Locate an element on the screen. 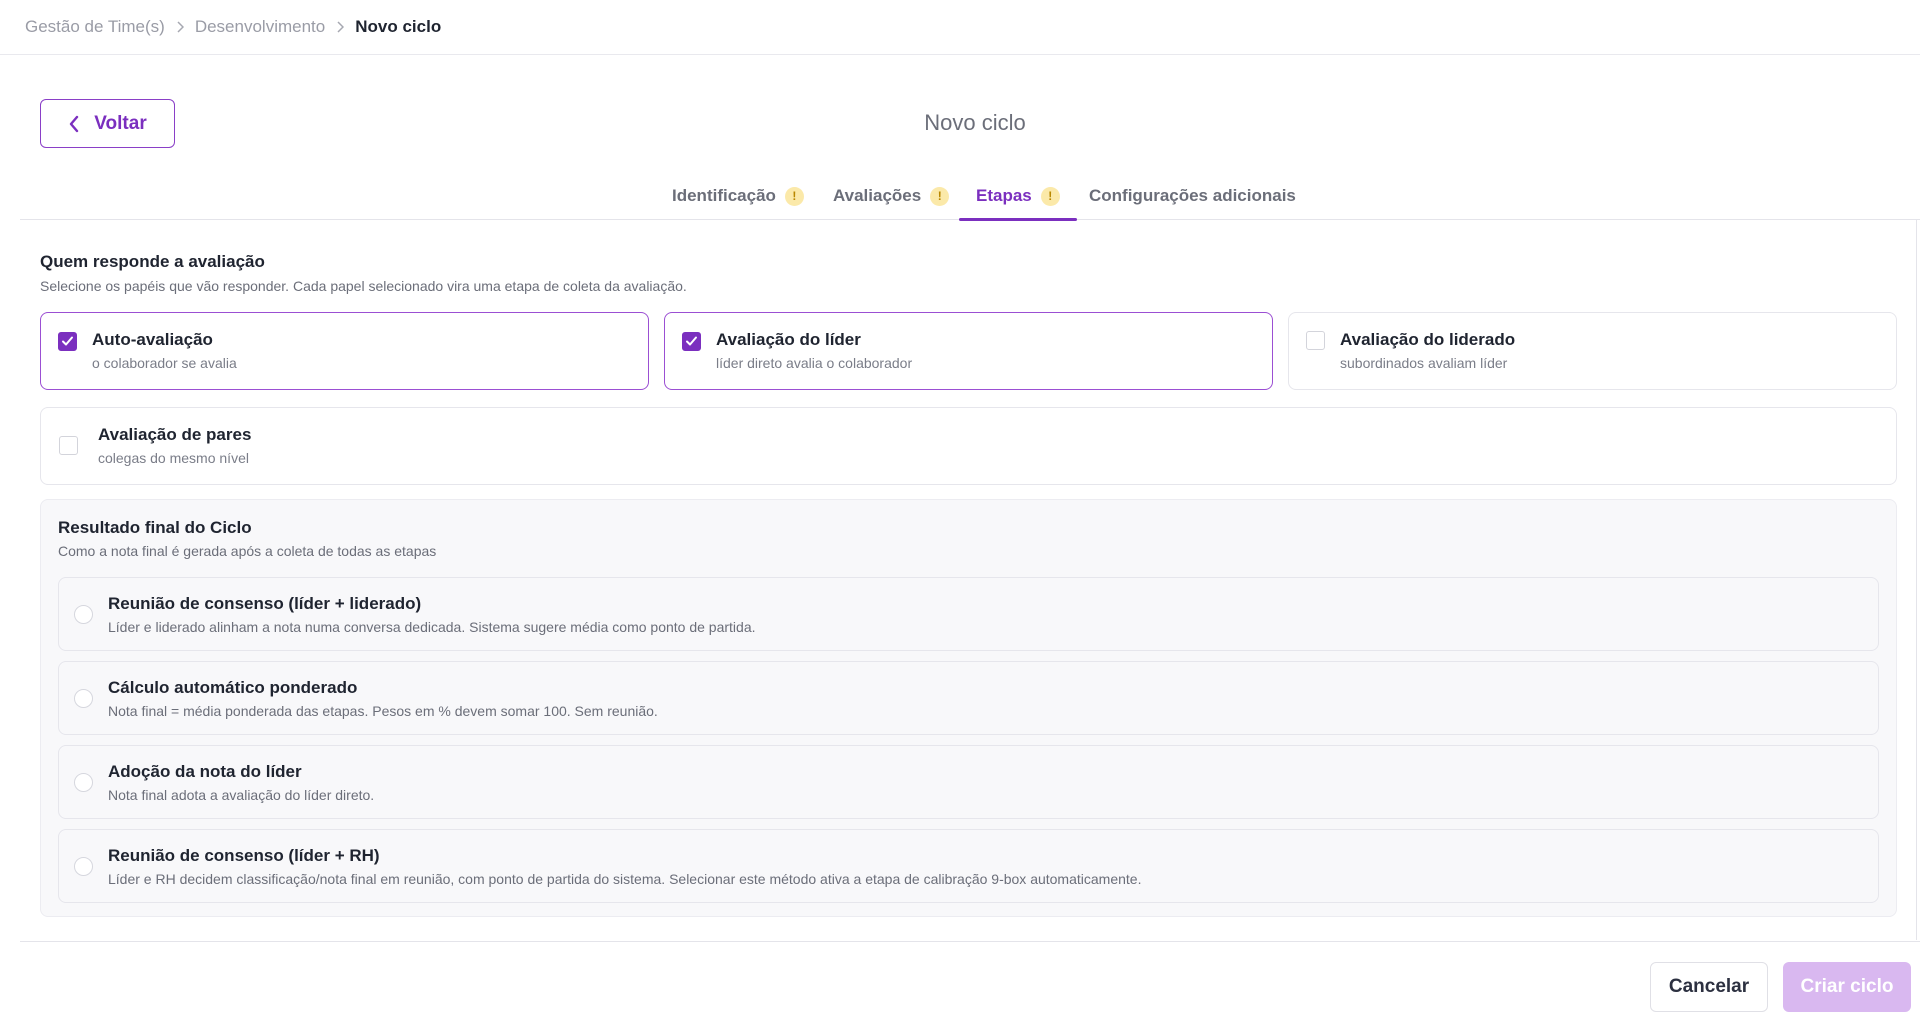 This screenshot has width=1920, height=1027. tab-additional-settings: Configurações adicionais is located at coordinates (1192, 196).